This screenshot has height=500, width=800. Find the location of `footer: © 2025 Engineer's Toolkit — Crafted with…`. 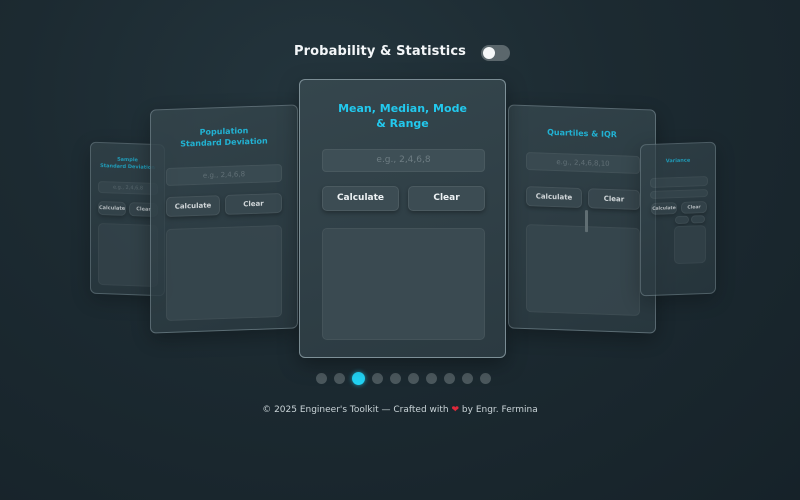

footer: © 2025 Engineer's Toolkit — Crafted with… is located at coordinates (400, 410).